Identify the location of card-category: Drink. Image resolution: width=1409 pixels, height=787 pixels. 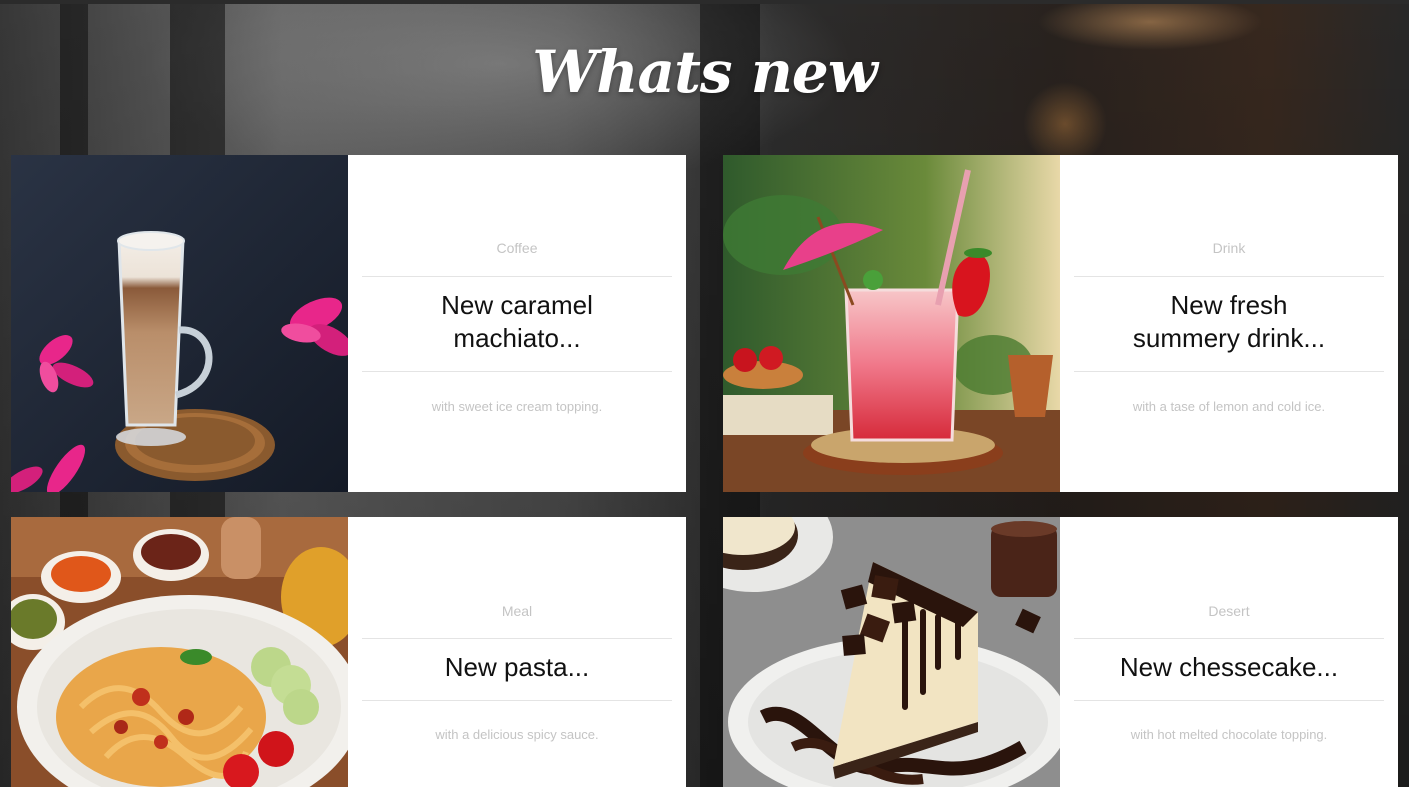
(1229, 248).